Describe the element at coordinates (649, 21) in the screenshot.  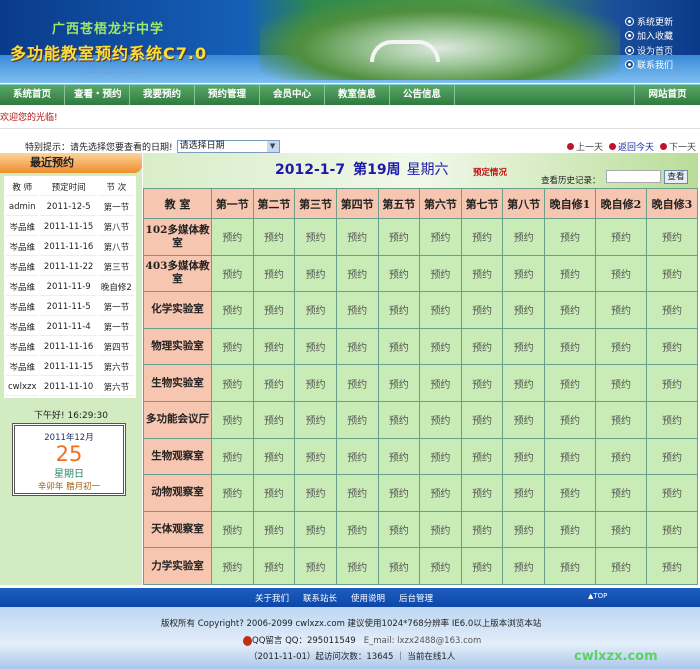
I see `link-system-update: 系统更新` at that location.